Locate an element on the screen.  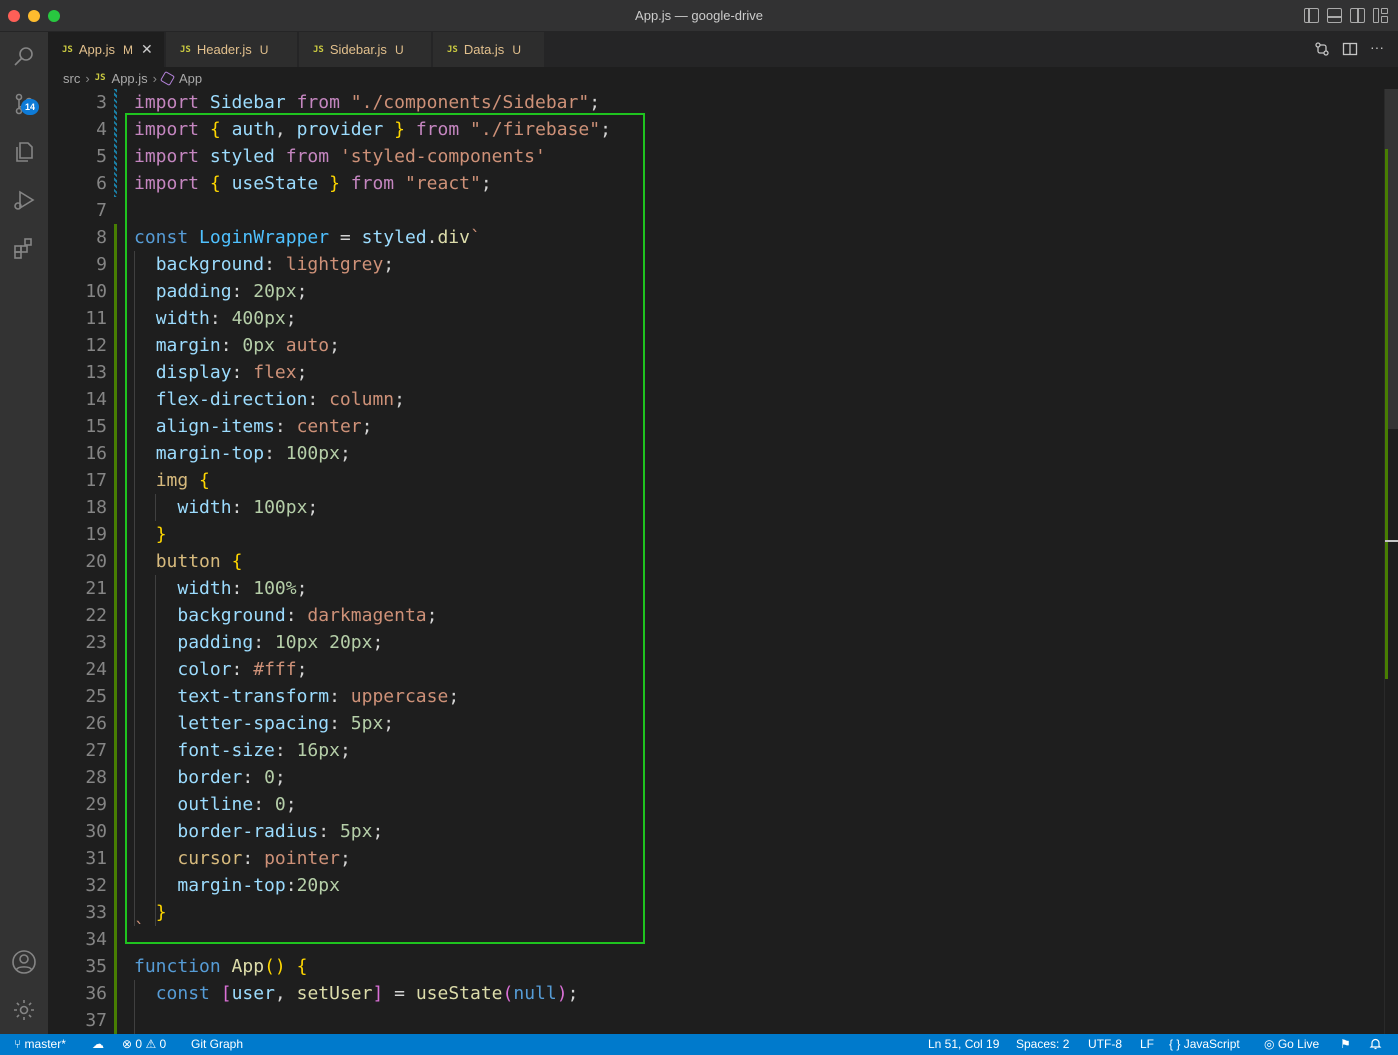
tab-label: Header.js is located at coordinates (224, 49).